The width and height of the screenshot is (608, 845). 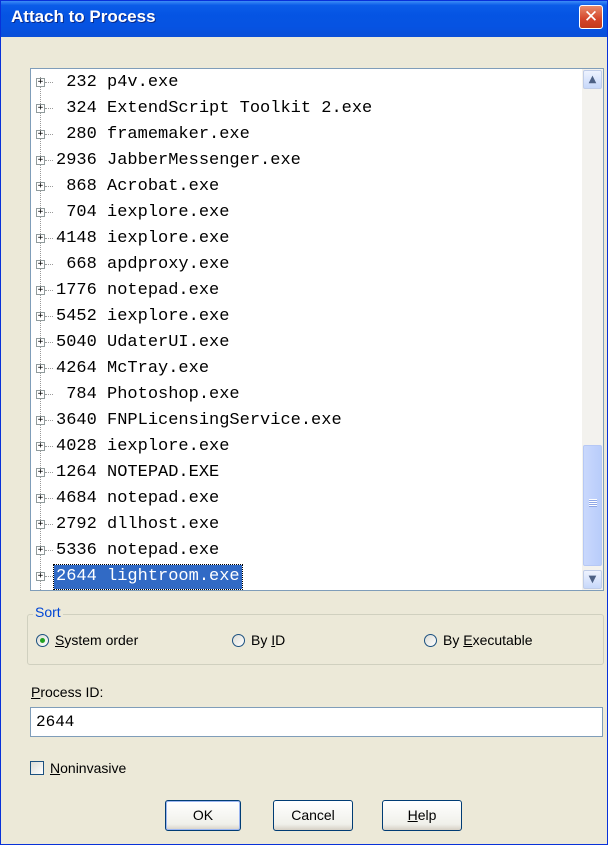 I want to click on process-row: + 704 iexplore.exe, so click(x=303, y=213).